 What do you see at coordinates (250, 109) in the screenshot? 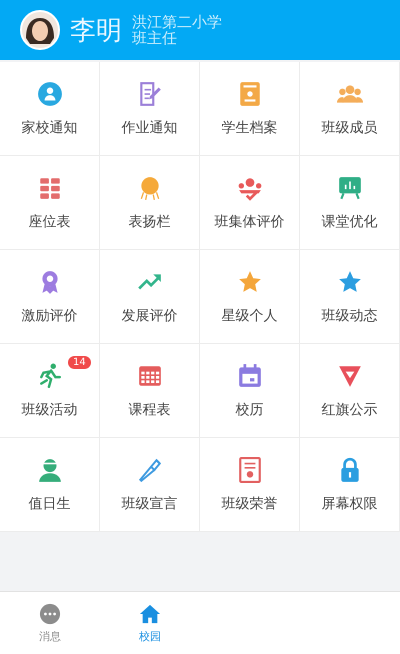
I see `feature-tile: 学生档案` at bounding box center [250, 109].